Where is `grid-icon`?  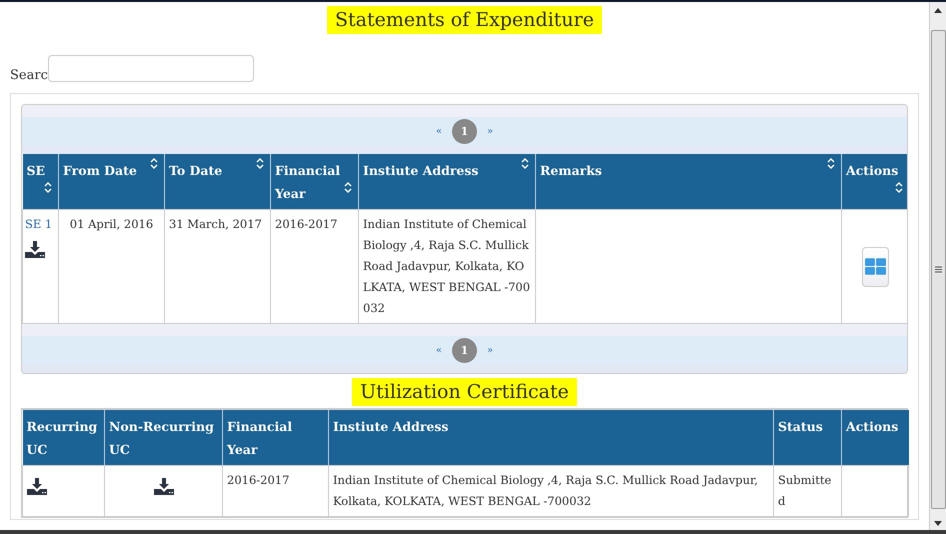
grid-icon is located at coordinates (875, 266).